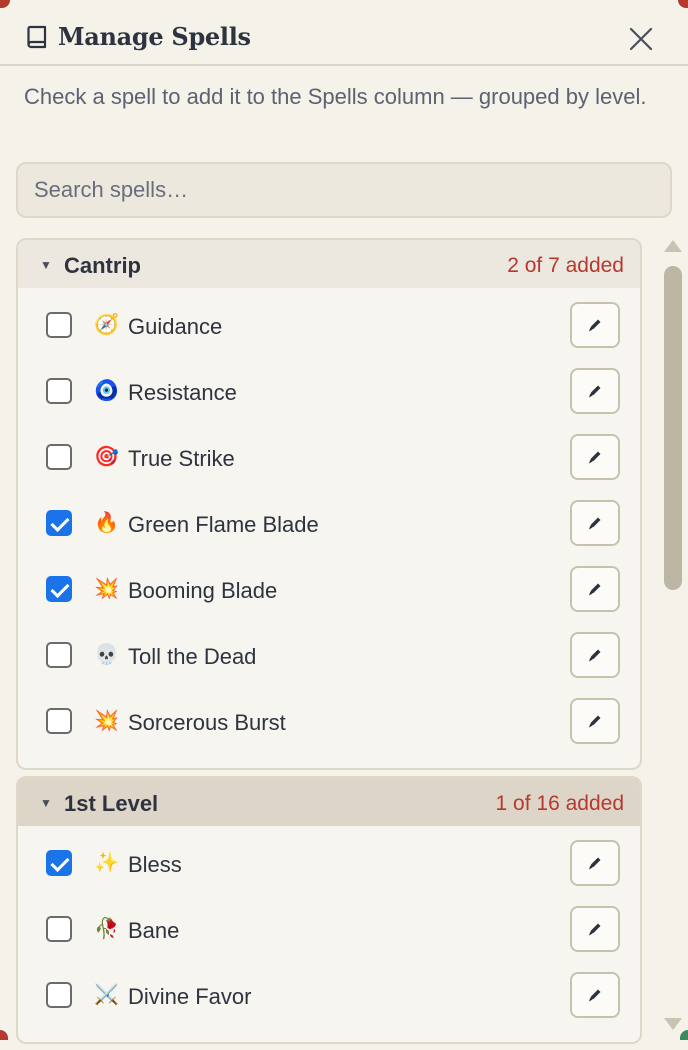 Image resolution: width=688 pixels, height=1050 pixels. What do you see at coordinates (329, 401) in the screenshot?
I see `spell-row: 🧿 Resistance` at bounding box center [329, 401].